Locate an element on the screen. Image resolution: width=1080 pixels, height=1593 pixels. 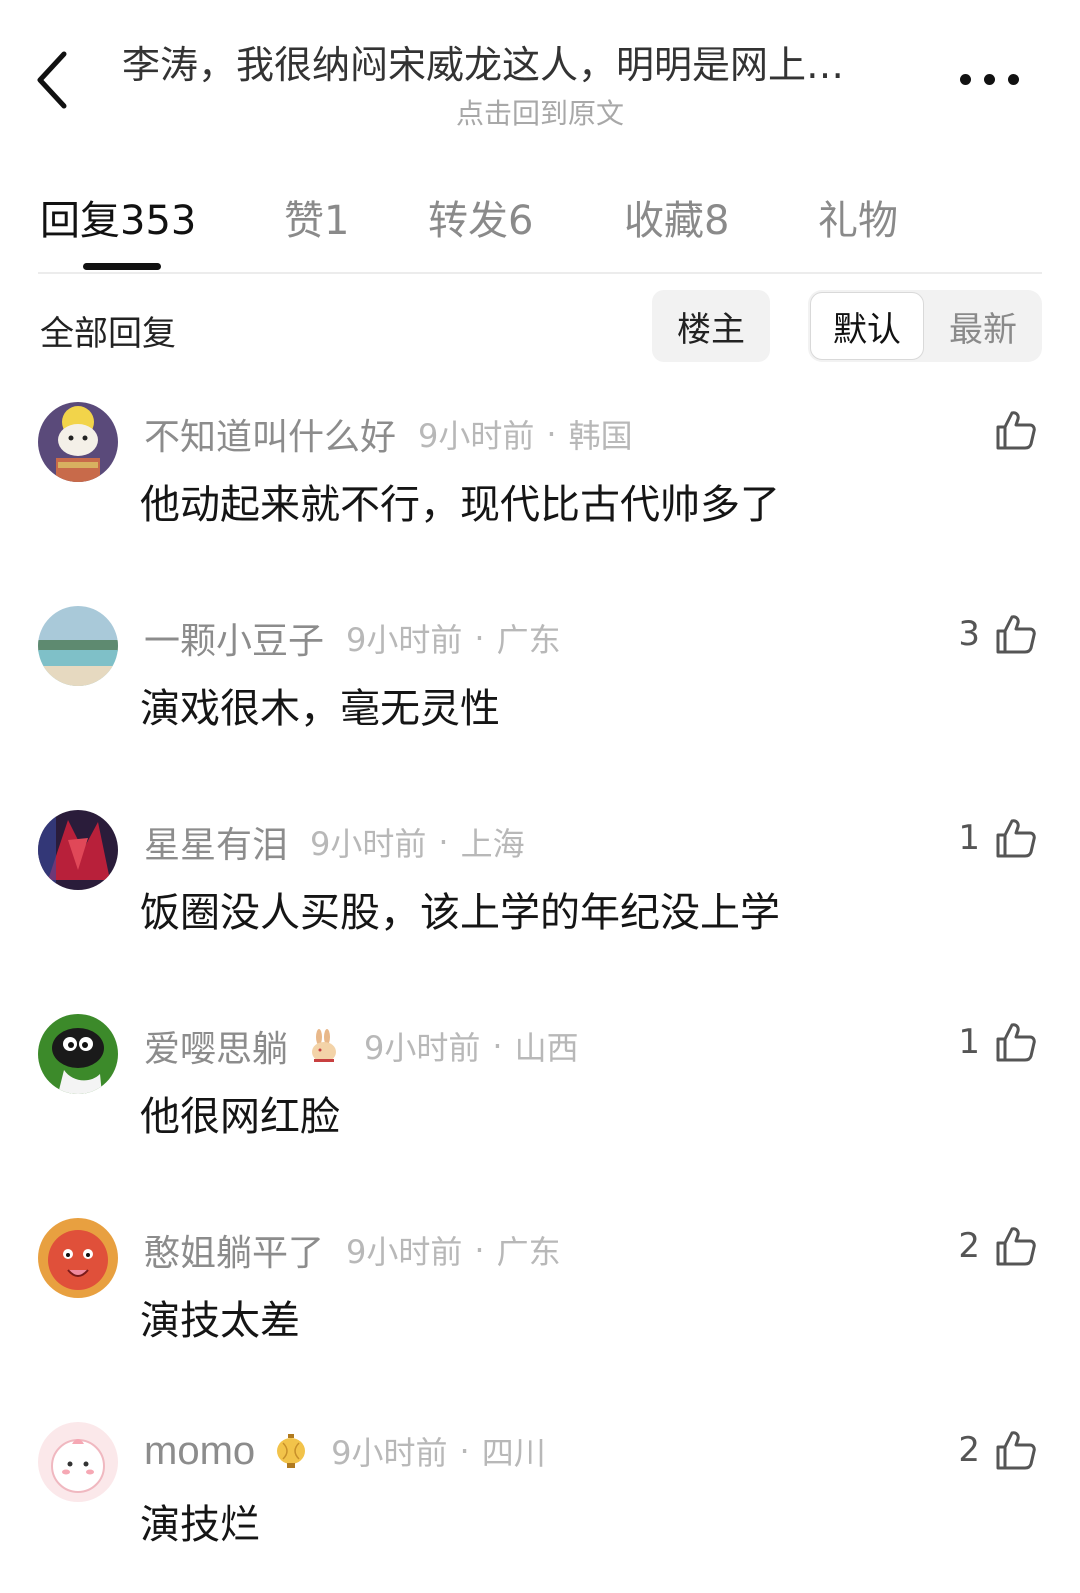
op-only-button: 楼主 is located at coordinates (711, 326).